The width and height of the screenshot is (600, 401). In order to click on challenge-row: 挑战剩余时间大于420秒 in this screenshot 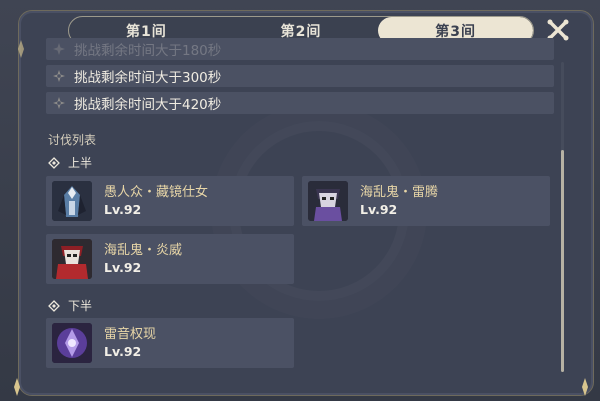, I will do `click(300, 103)`.